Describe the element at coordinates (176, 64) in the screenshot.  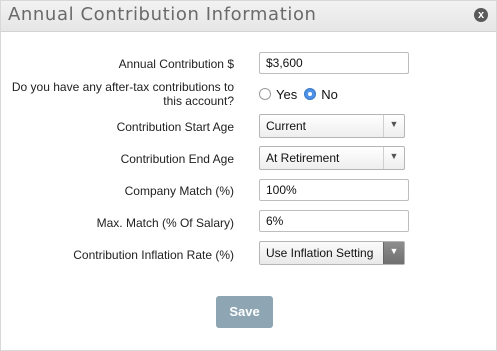
I see `annual-contribution-label: Annual Contribution $` at that location.